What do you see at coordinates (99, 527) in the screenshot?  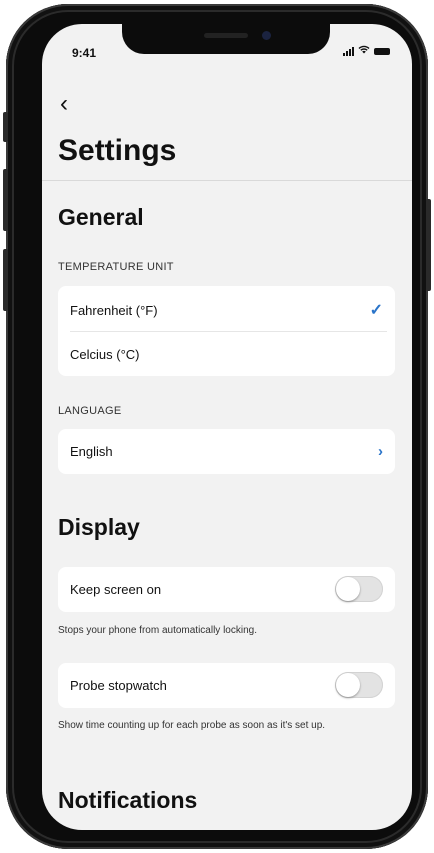 I see `section-heading-display: Display` at bounding box center [99, 527].